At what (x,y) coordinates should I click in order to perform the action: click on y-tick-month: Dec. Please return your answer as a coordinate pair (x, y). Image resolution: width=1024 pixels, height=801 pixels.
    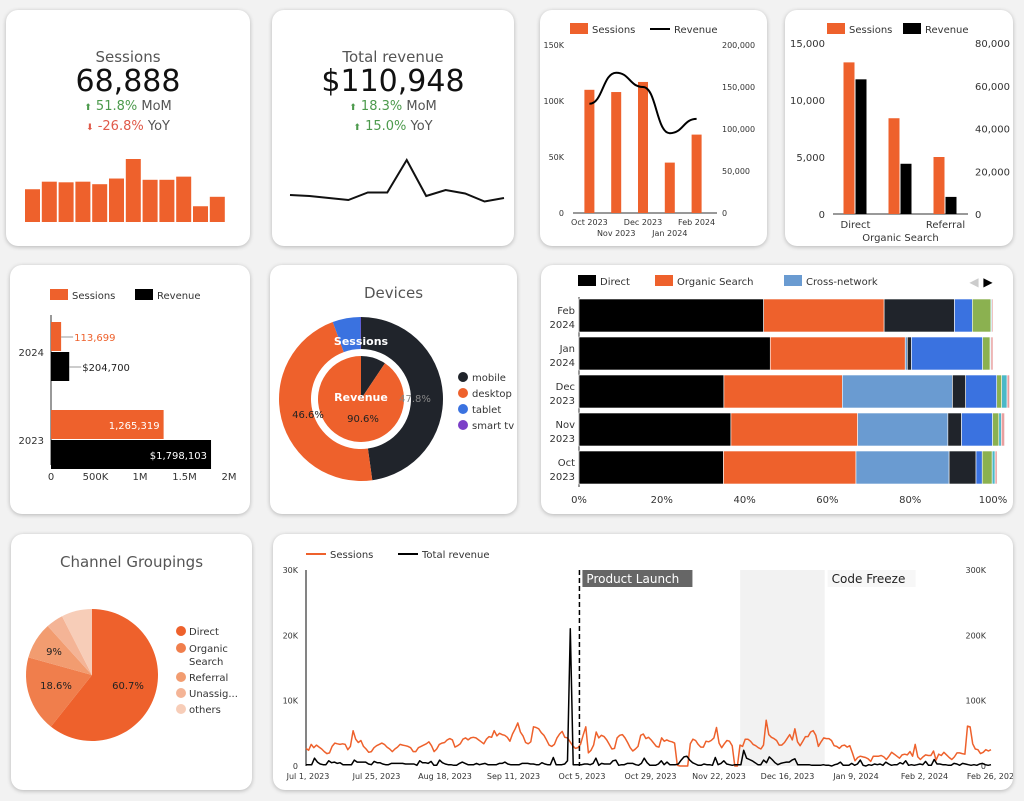
    Looking at the image, I should click on (565, 387).